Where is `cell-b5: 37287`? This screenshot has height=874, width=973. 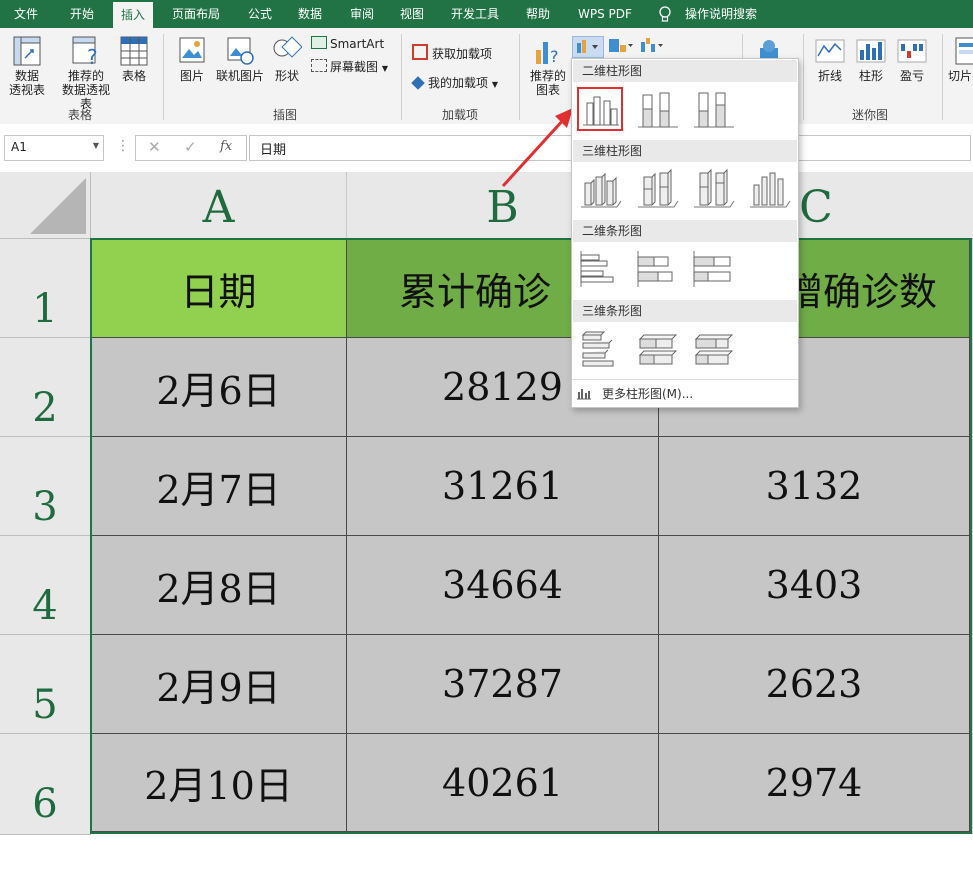
cell-b5: 37287 is located at coordinates (503, 684).